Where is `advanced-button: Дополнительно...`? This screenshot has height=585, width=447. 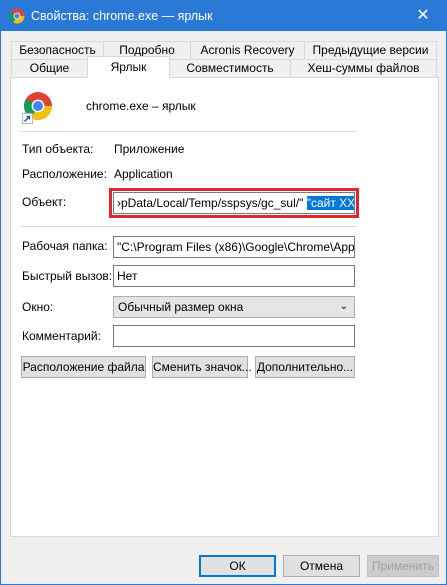 advanced-button: Дополнительно... is located at coordinates (305, 367).